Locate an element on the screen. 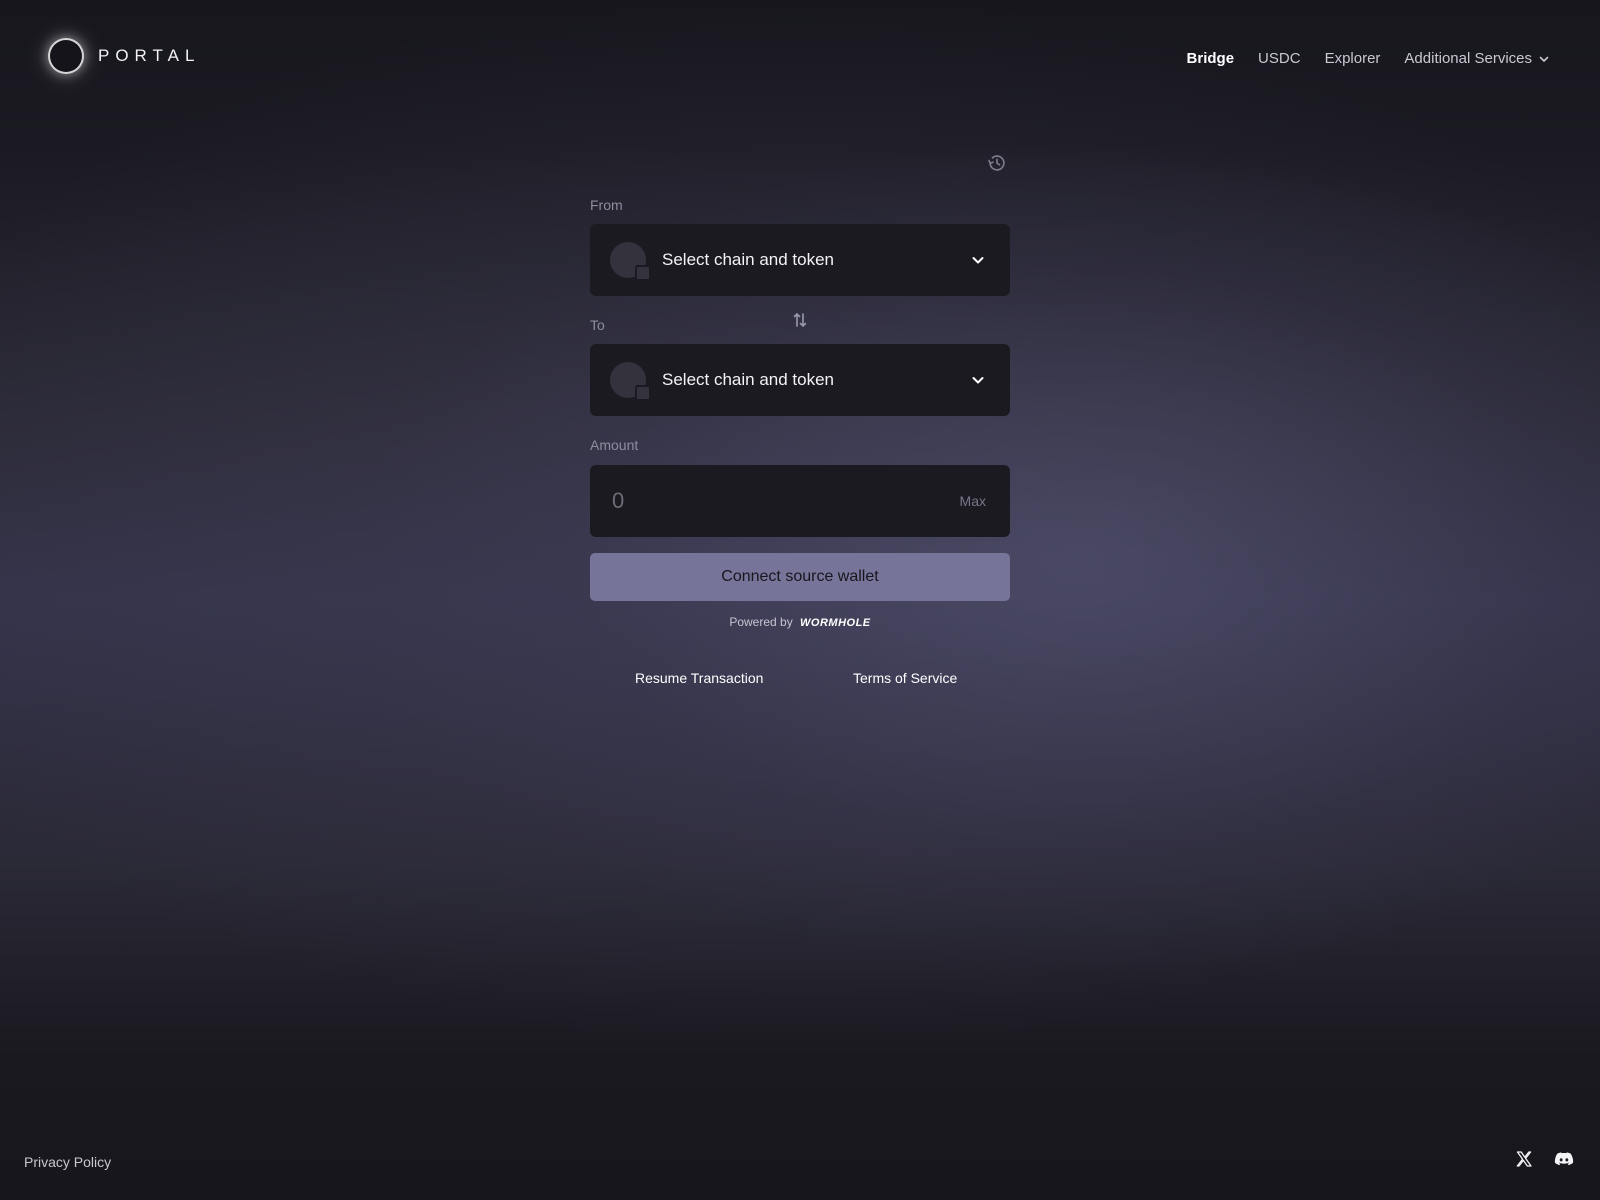 This screenshot has height=1200, width=1600. x-icon is located at coordinates (1524, 1159).